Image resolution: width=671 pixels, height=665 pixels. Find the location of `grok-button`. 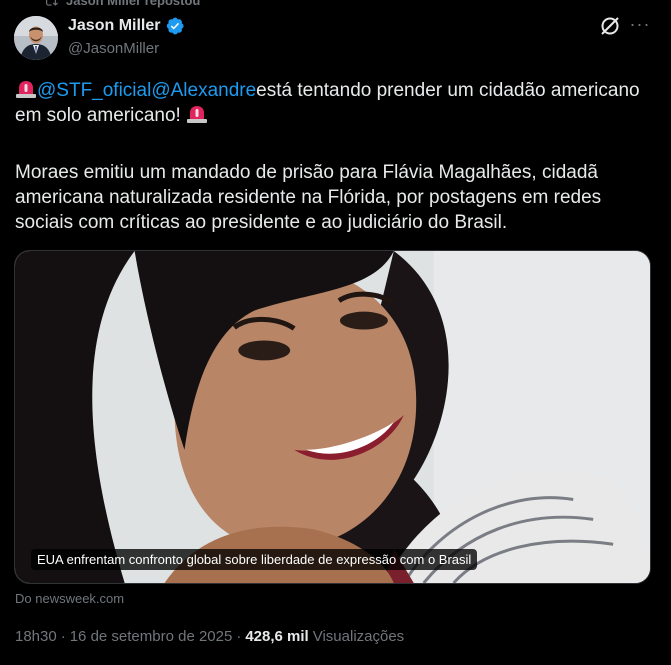

grok-button is located at coordinates (610, 26).